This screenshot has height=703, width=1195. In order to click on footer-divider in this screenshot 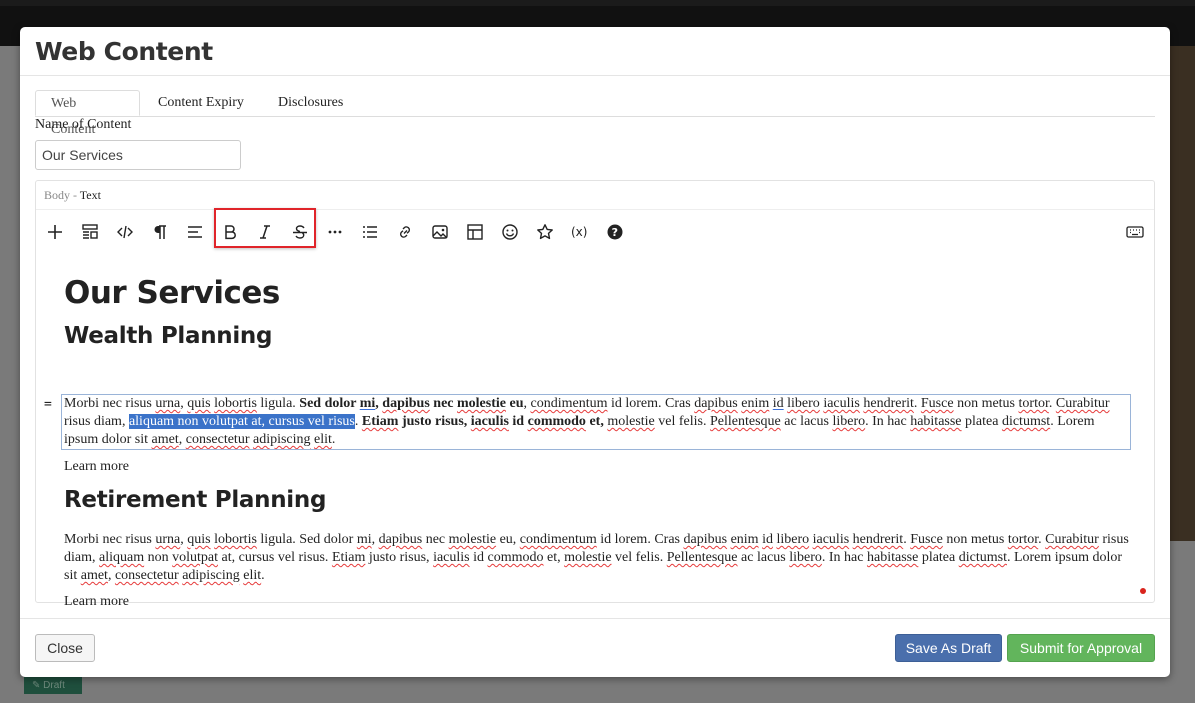, I will do `click(595, 618)`.